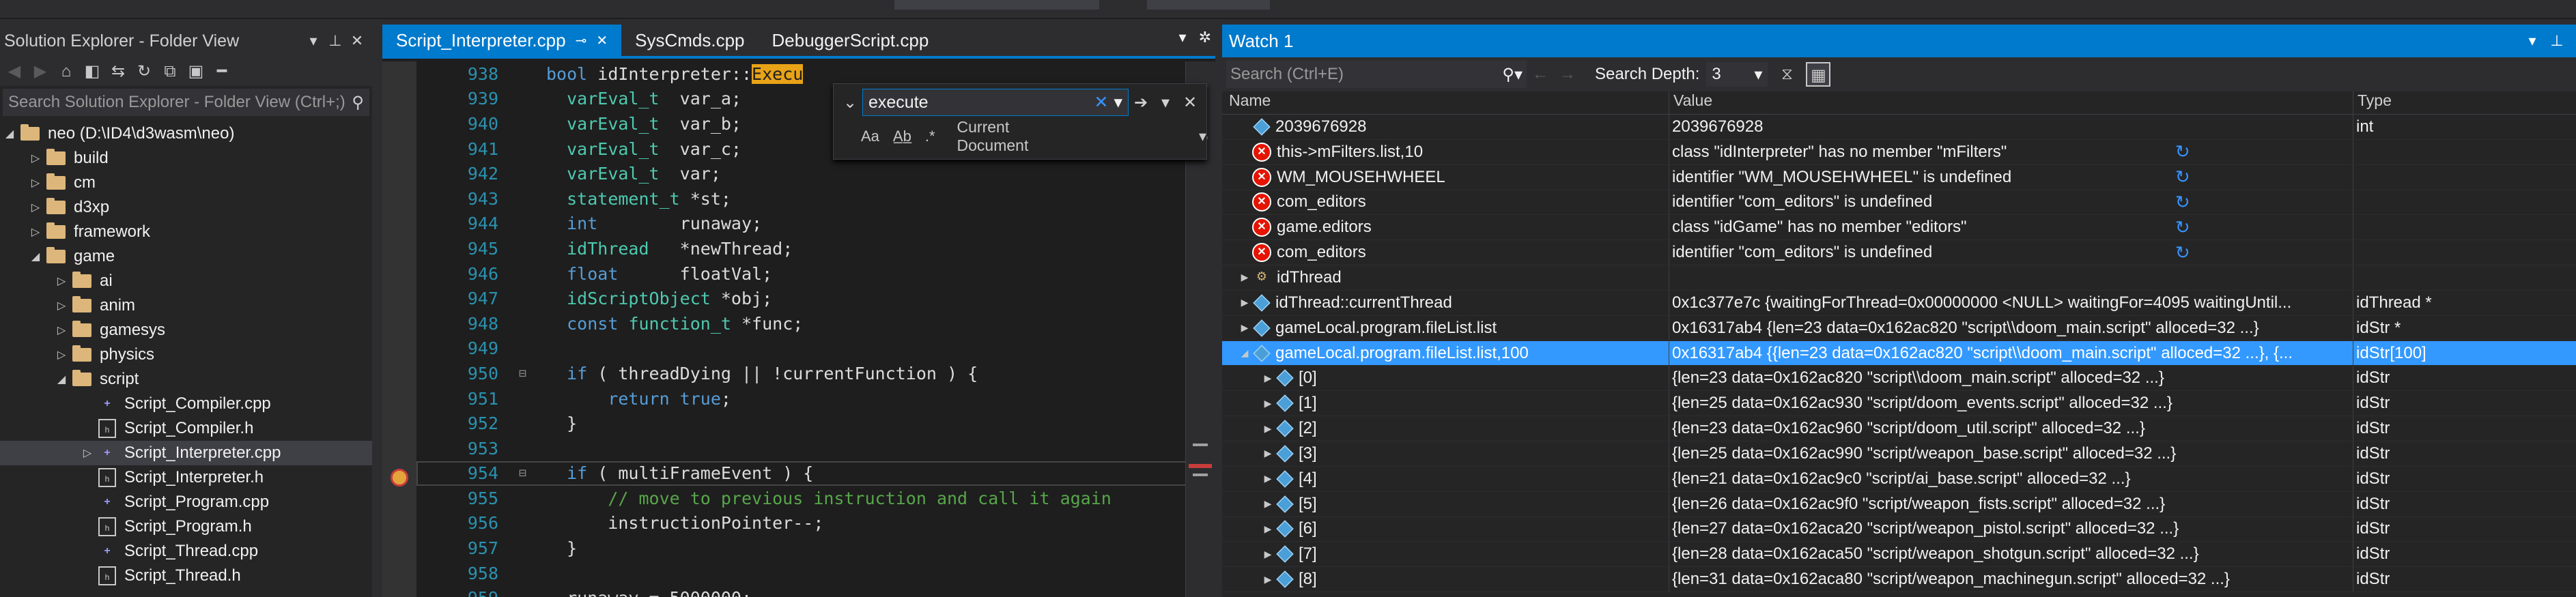  I want to click on forward-icon: ▶, so click(40, 71).